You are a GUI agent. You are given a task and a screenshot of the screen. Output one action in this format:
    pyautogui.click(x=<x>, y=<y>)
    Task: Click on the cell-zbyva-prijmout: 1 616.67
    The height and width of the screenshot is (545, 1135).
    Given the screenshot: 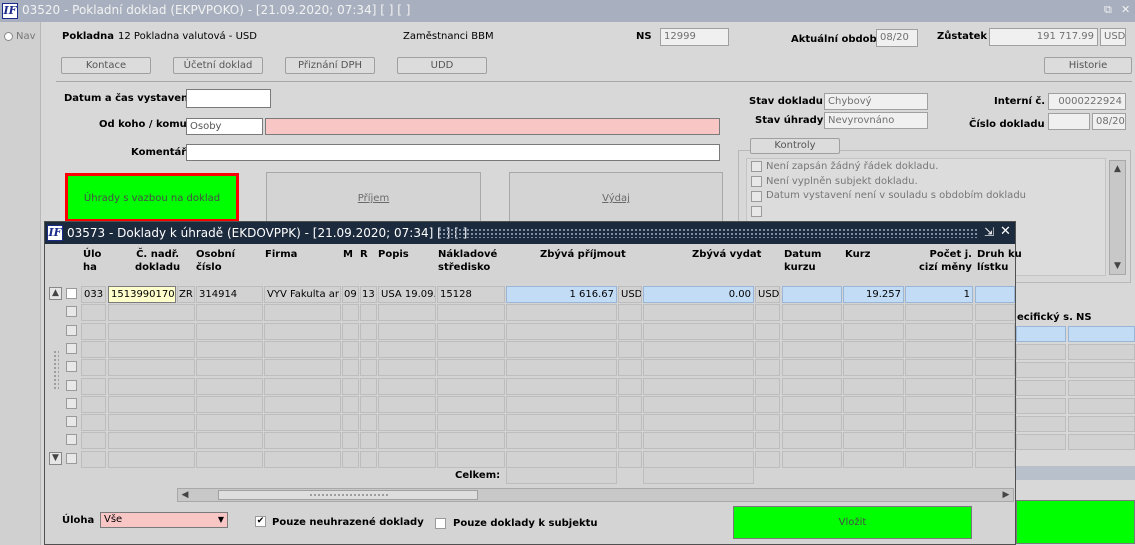 What is the action you would take?
    pyautogui.click(x=561, y=294)
    